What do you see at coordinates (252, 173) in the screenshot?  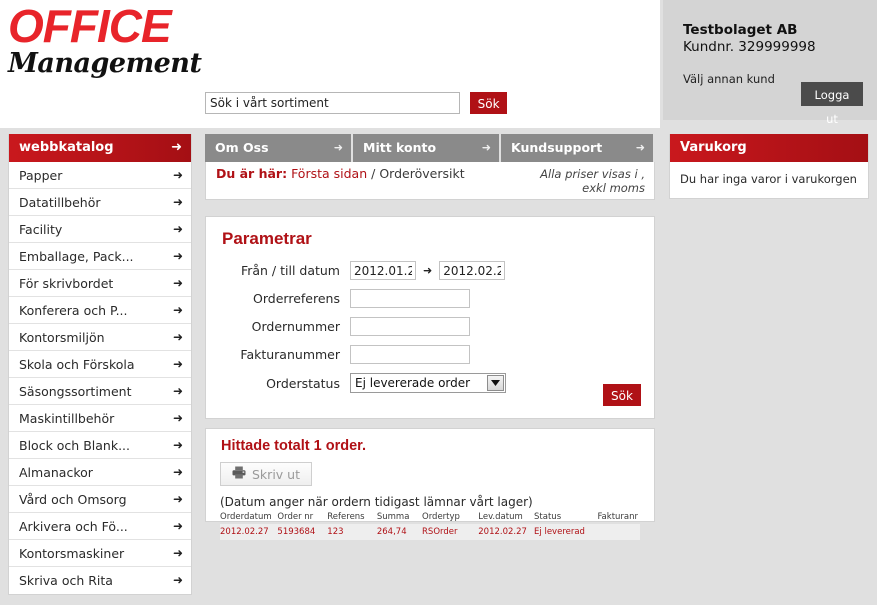 I see `breadcrumb-prefix: Du är här:` at bounding box center [252, 173].